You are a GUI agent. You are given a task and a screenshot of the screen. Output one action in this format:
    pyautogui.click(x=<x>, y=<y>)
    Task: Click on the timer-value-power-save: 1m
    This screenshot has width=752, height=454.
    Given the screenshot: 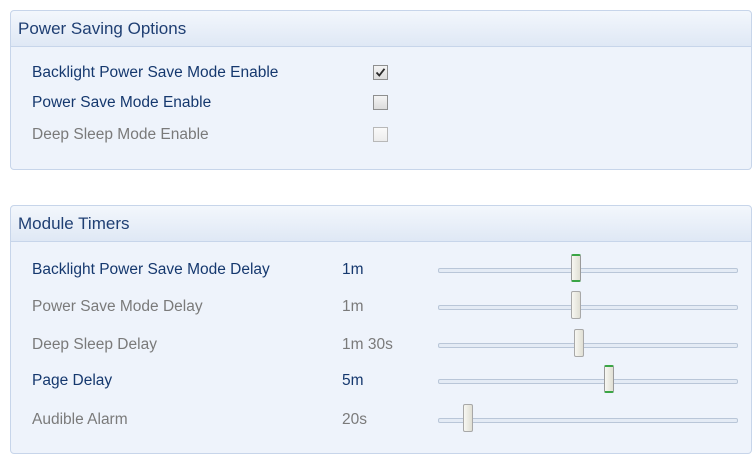 What is the action you would take?
    pyautogui.click(x=353, y=306)
    